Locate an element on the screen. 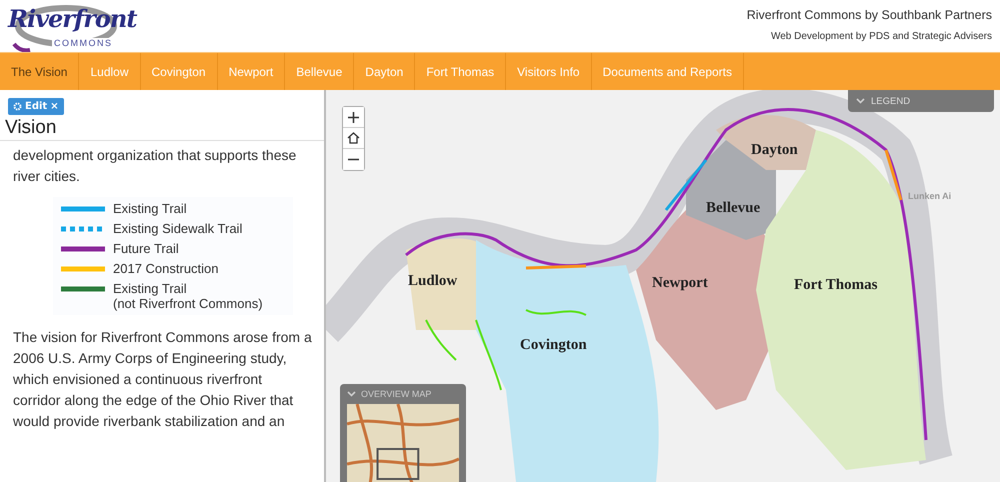  city-label: Dayton is located at coordinates (774, 150).